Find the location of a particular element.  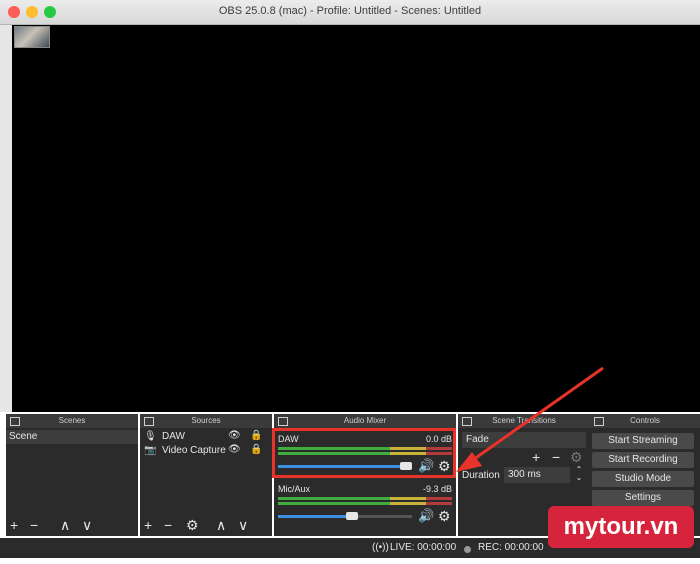

highlight-box is located at coordinates (364, 453).